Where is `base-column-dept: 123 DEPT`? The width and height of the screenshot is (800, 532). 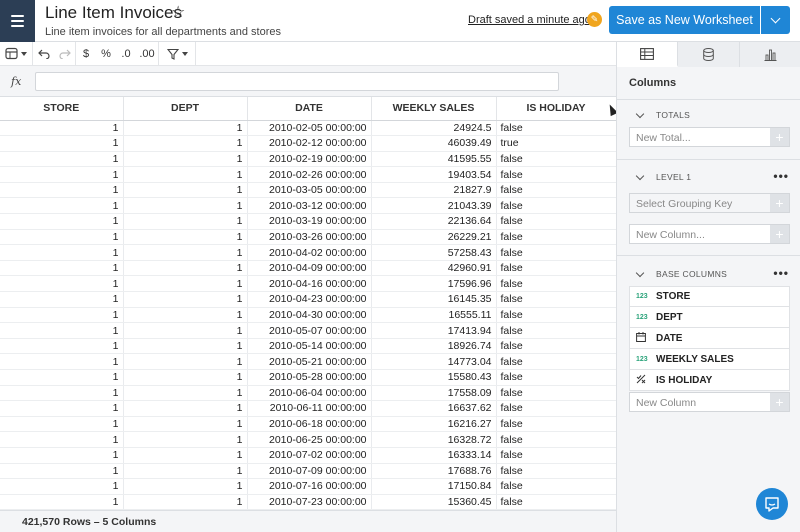
base-column-dept: 123 DEPT is located at coordinates (709, 317).